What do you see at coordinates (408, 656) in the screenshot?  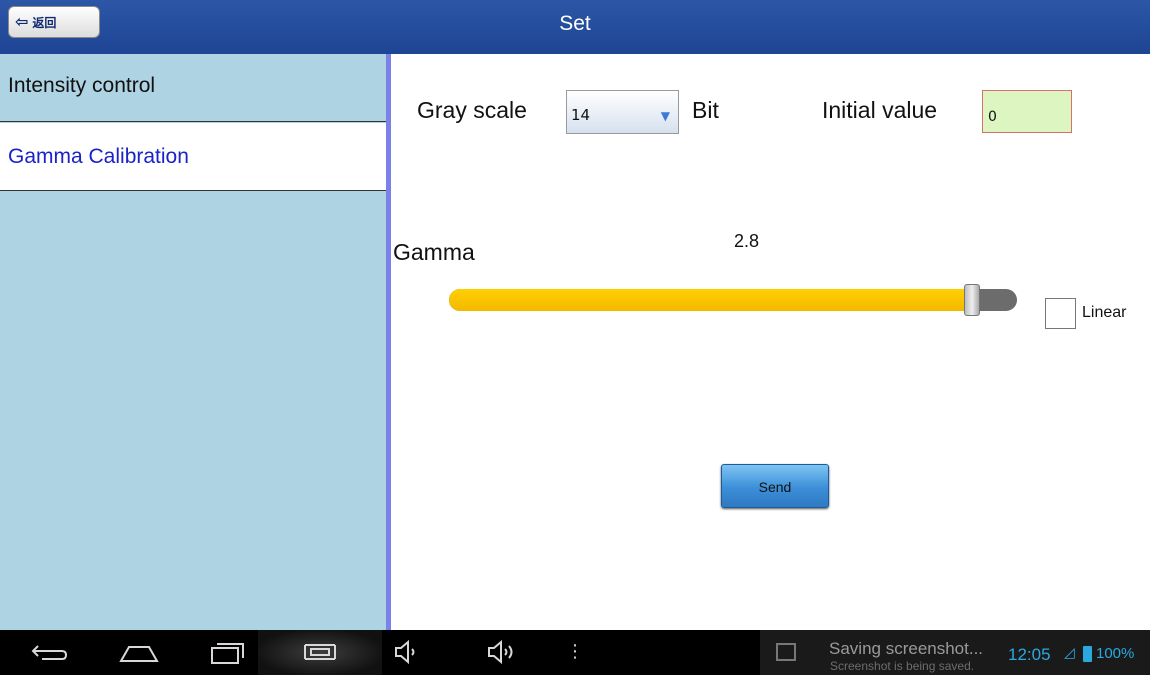 I see `volume-down-icon` at bounding box center [408, 656].